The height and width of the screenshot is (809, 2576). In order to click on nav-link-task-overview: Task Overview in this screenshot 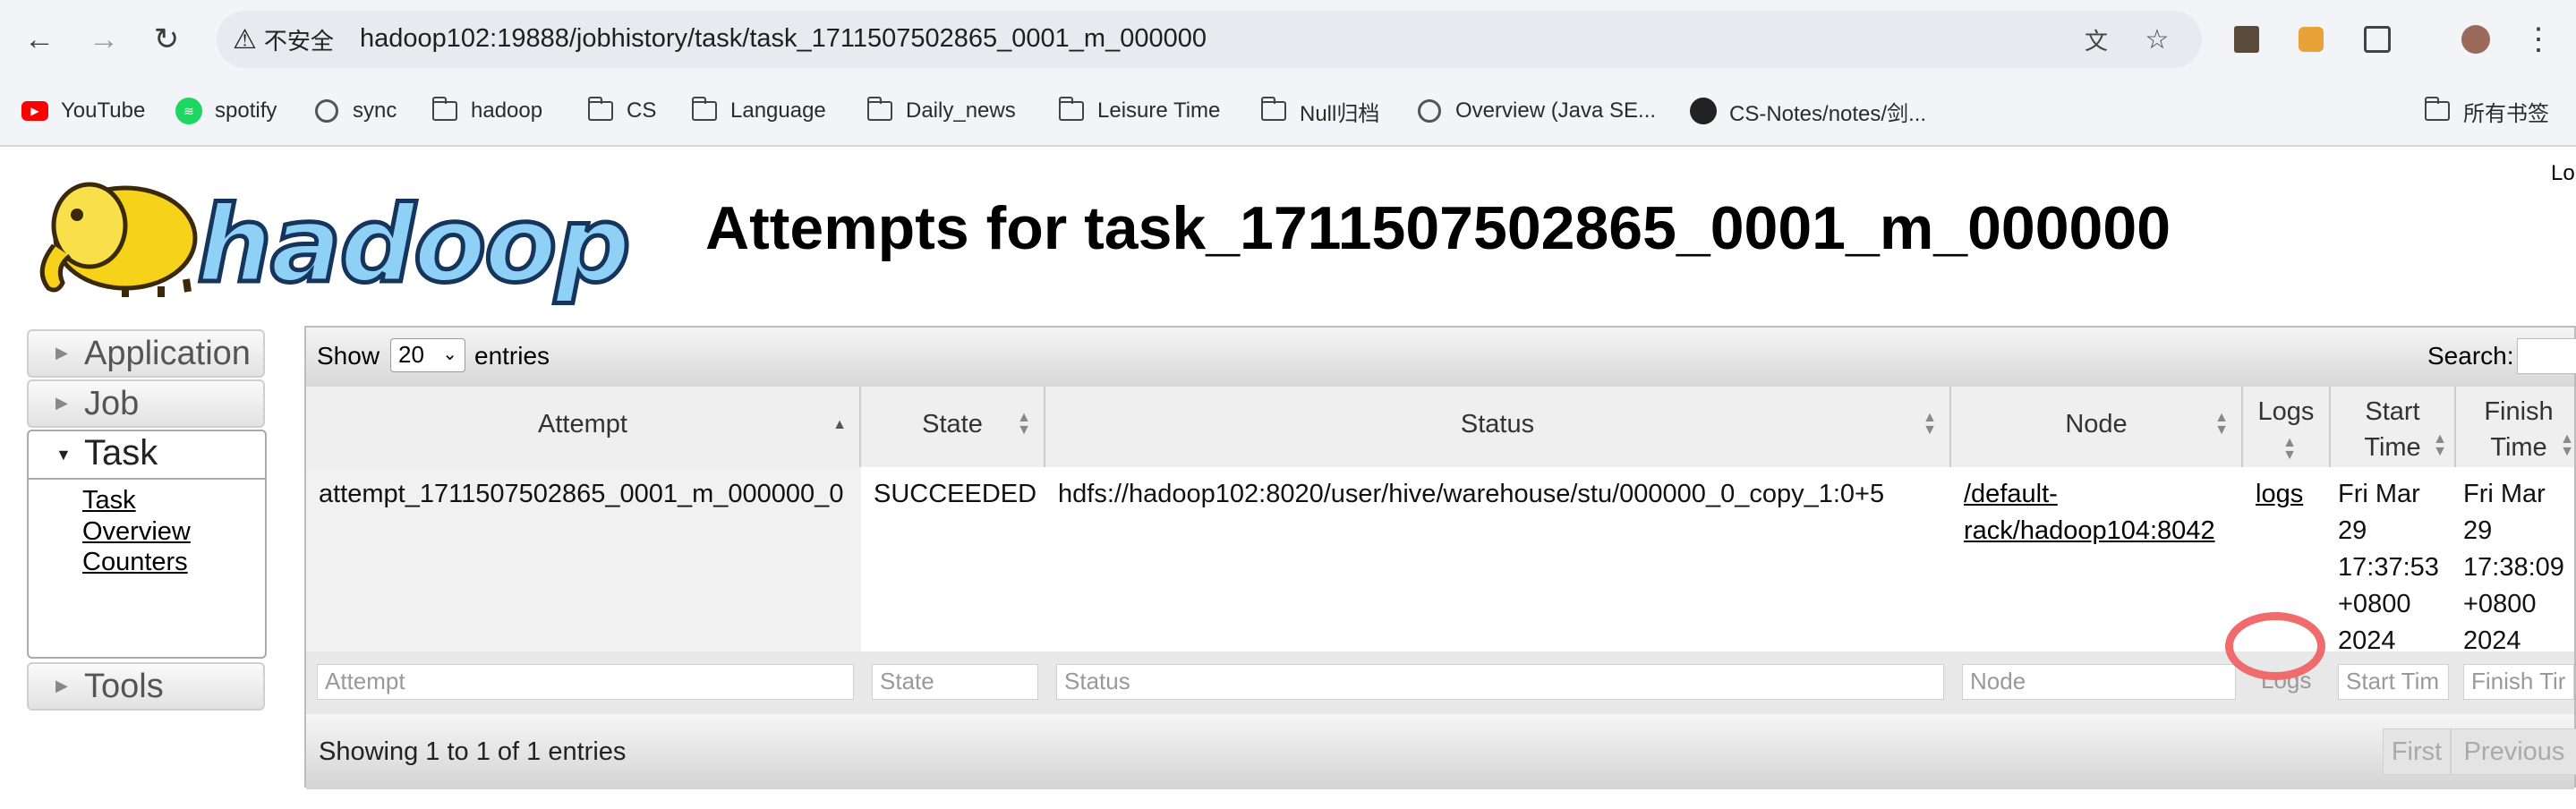, I will do `click(149, 516)`.